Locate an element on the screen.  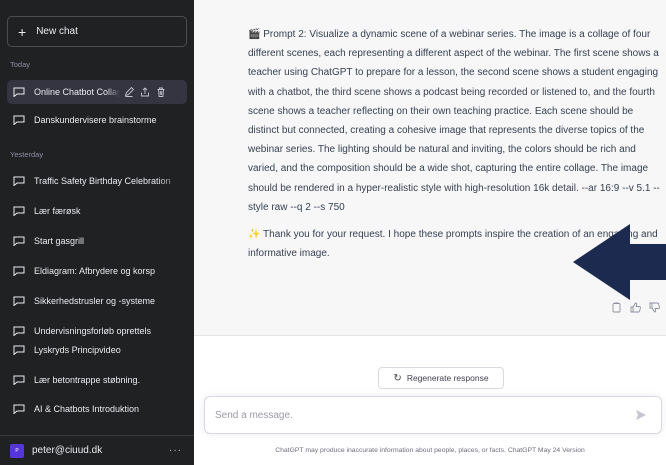
sidebar-item: AI & Chatbots Introduktion is located at coordinates (97, 409).